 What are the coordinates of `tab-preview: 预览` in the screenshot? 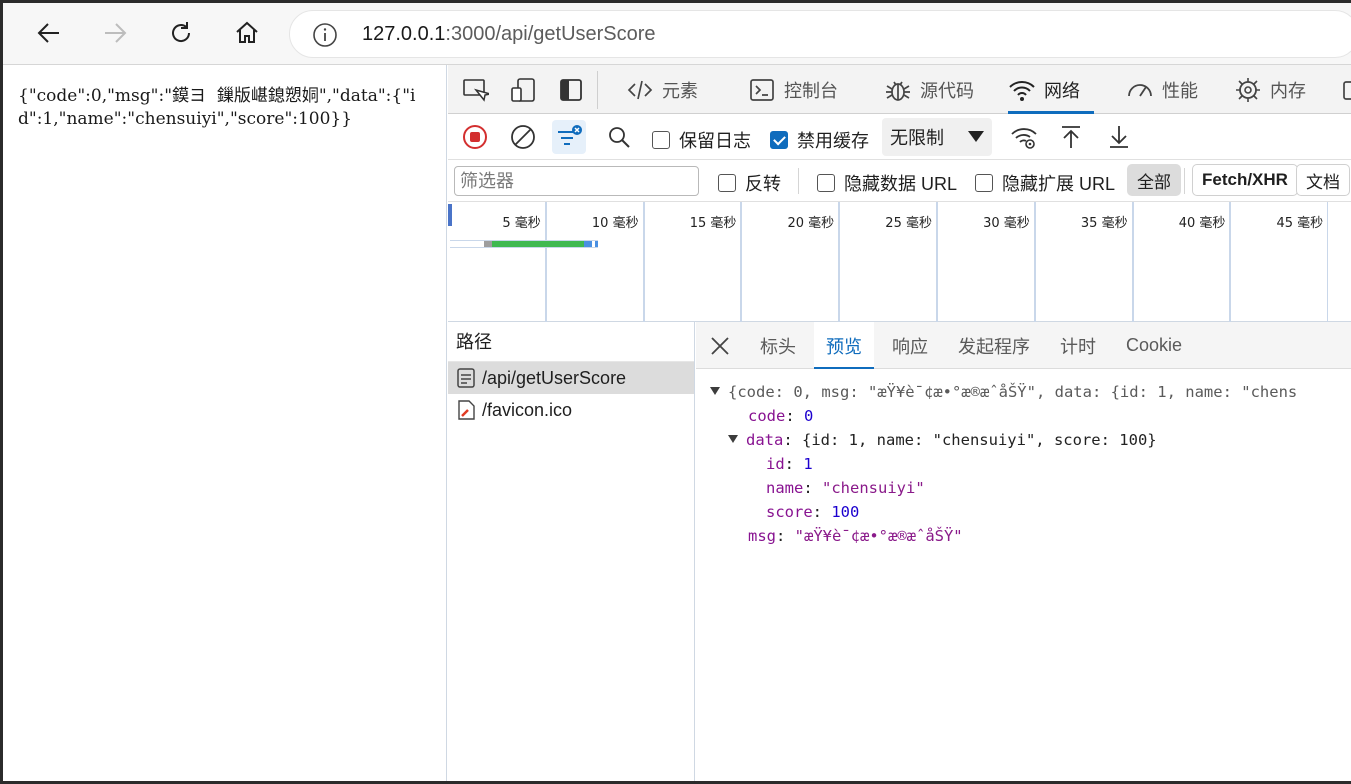 It's located at (844, 345).